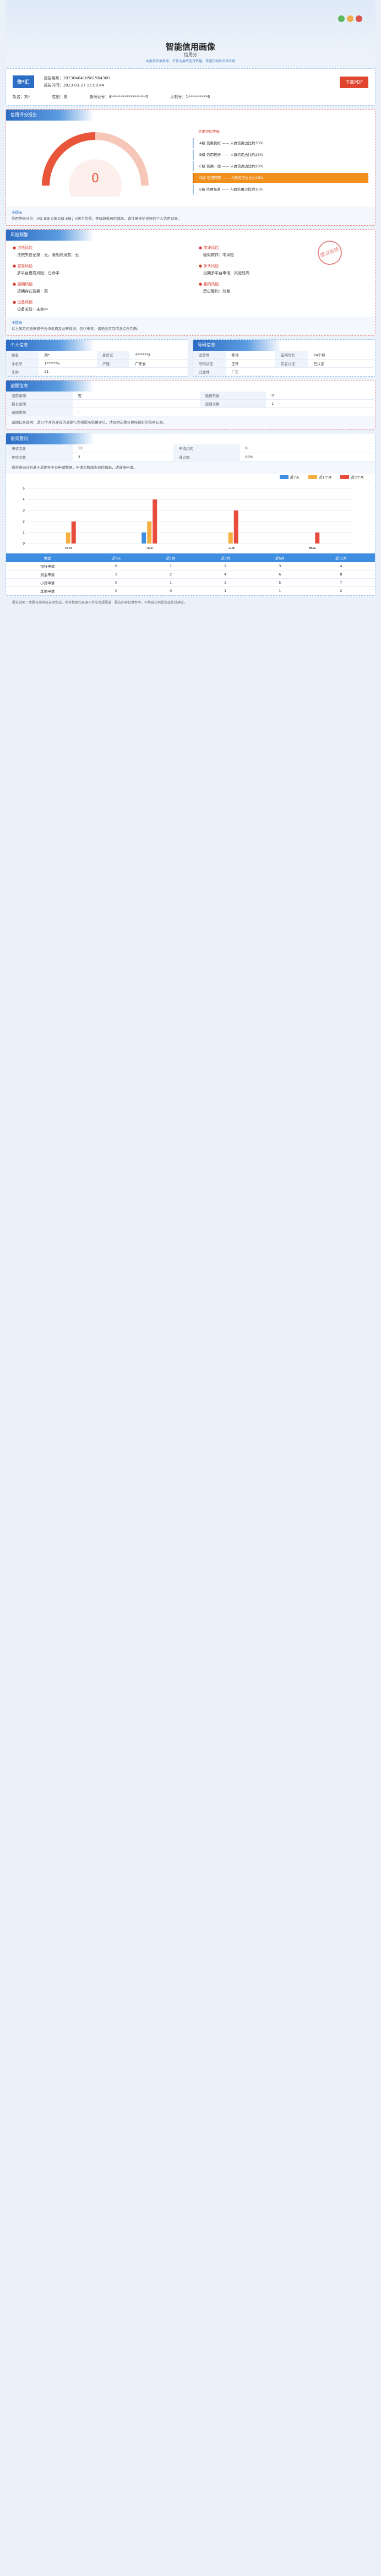 Image resolution: width=381 pixels, height=2576 pixels. Describe the element at coordinates (295, 478) in the screenshot. I see `legend-label: 近7天` at that location.